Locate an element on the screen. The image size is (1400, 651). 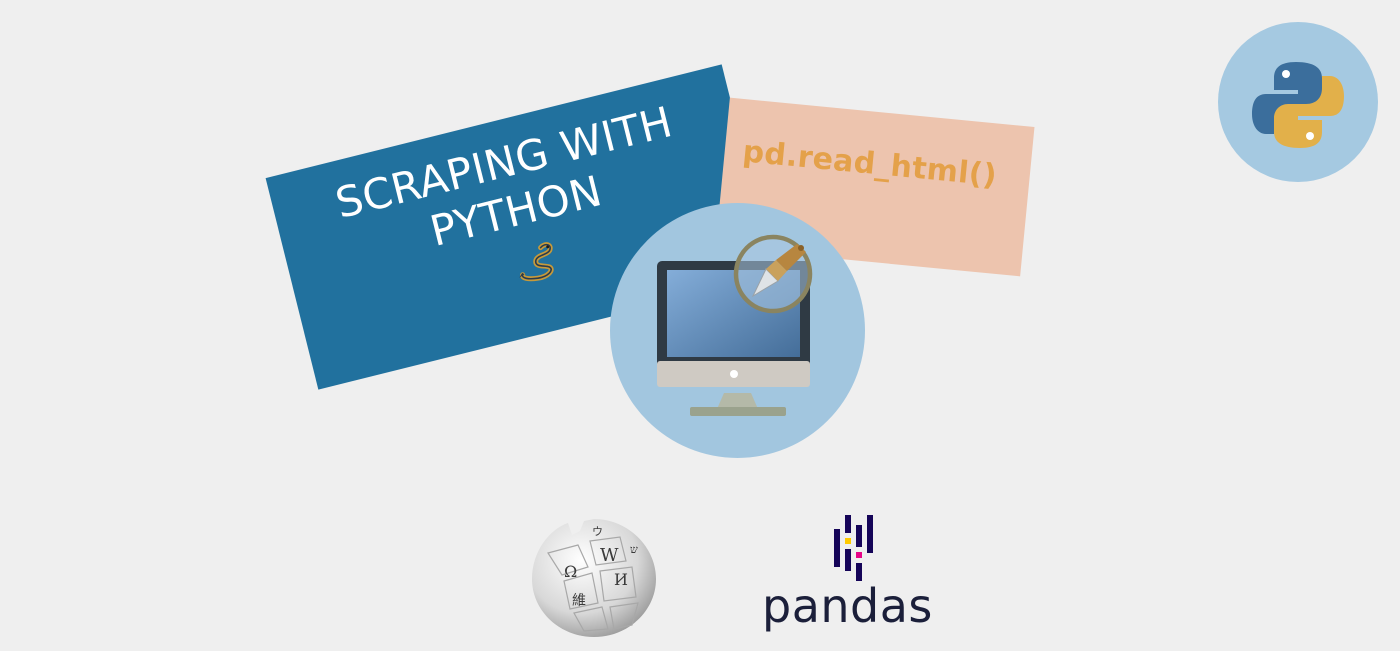
svg-text: Ω is located at coordinates (570, 571).